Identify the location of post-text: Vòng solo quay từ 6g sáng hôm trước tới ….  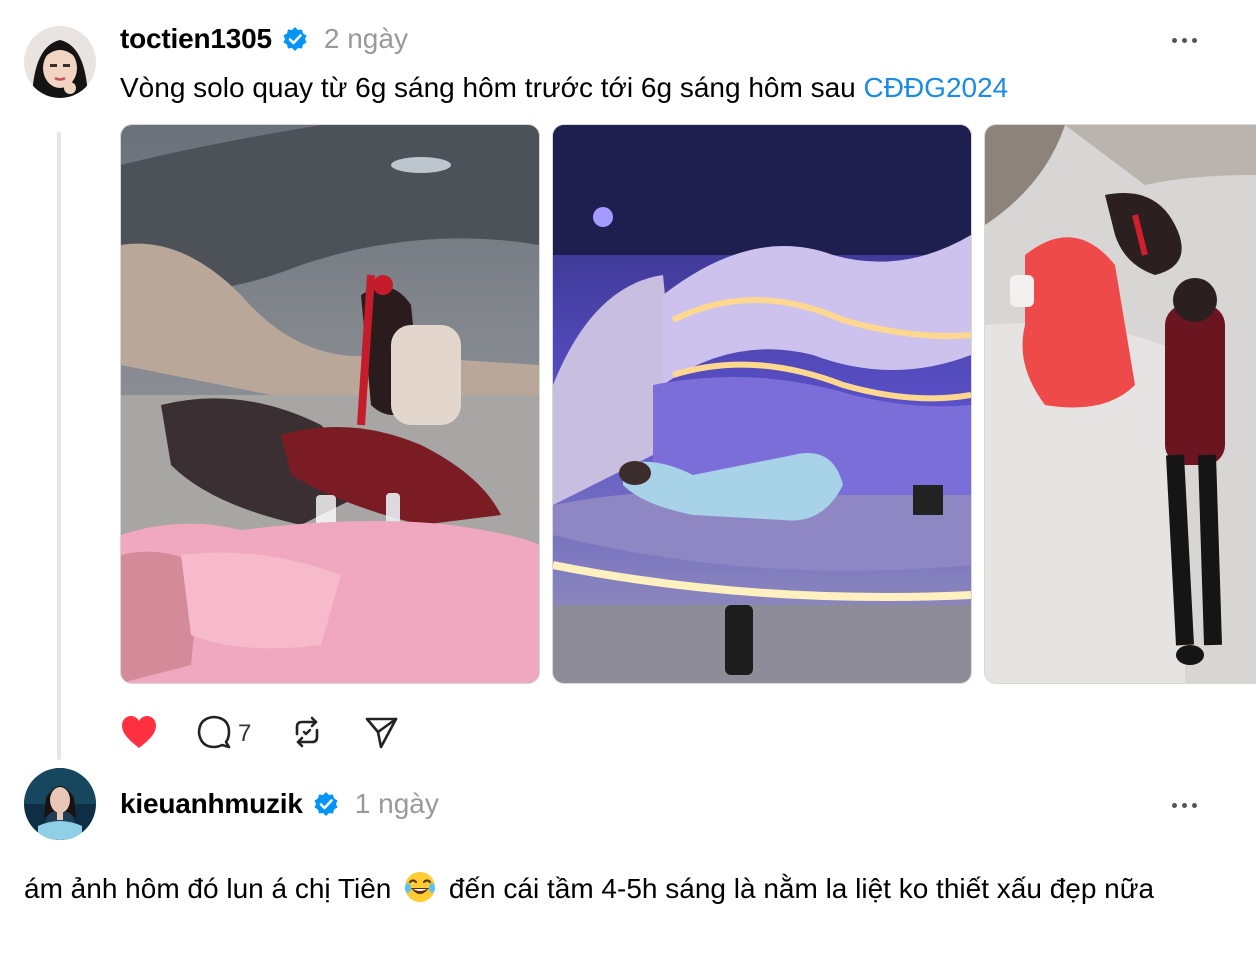
(564, 88).